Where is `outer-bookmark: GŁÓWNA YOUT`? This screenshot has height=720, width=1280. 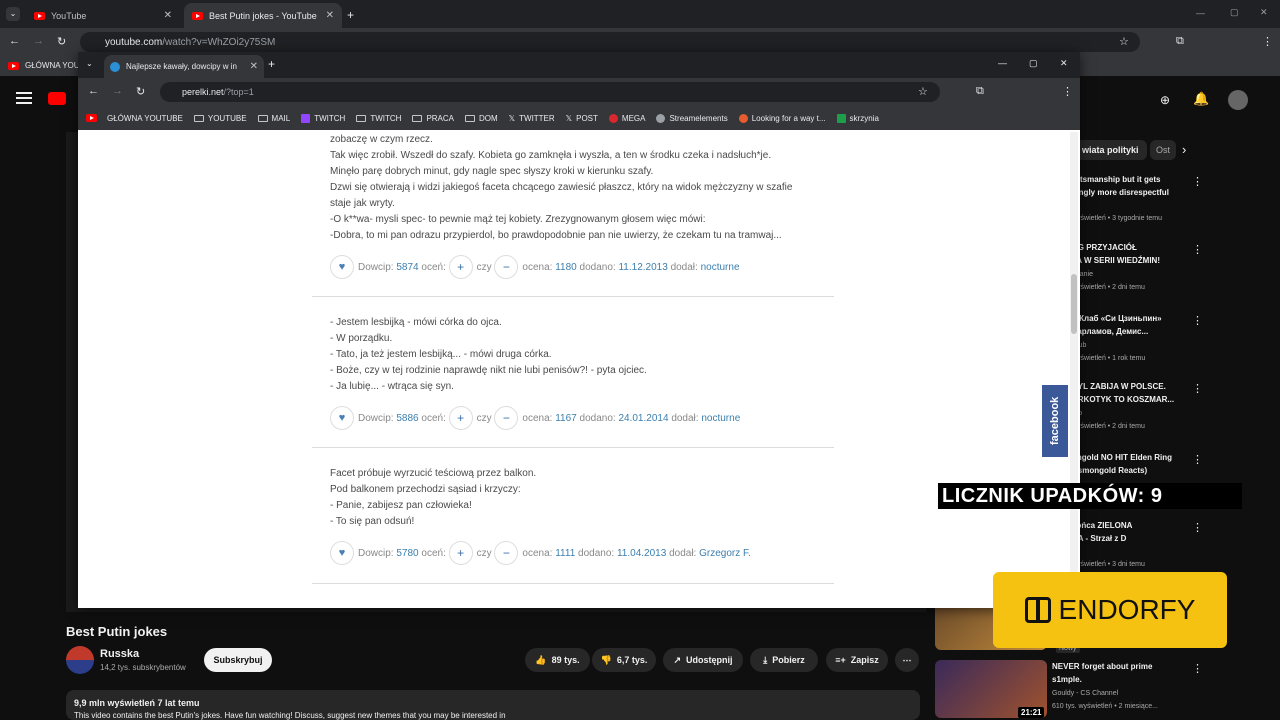
outer-bookmark: GŁÓWNA YOUT is located at coordinates (46, 65).